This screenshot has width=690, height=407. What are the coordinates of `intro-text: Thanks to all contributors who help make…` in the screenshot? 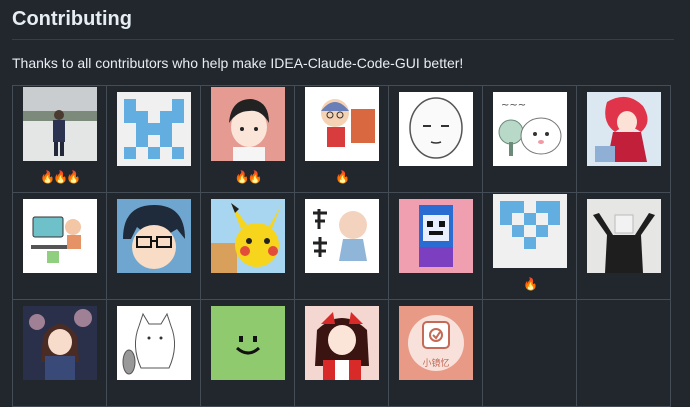 It's located at (238, 63).